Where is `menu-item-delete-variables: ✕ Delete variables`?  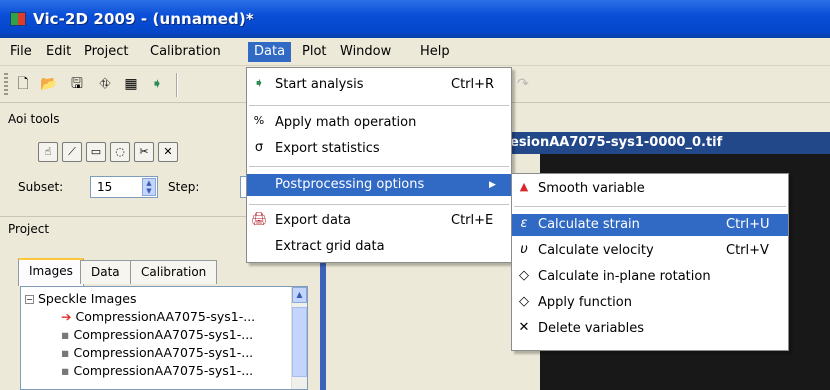
menu-item-delete-variables: ✕ Delete variables is located at coordinates (650, 329).